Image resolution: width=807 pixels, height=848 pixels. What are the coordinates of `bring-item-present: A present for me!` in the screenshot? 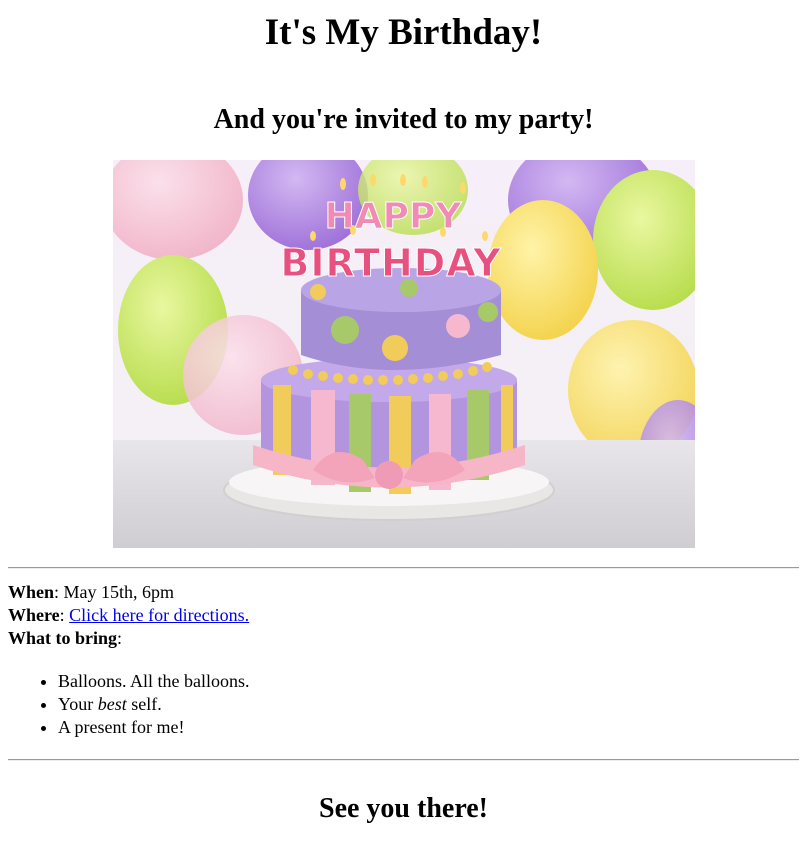 It's located at (121, 727).